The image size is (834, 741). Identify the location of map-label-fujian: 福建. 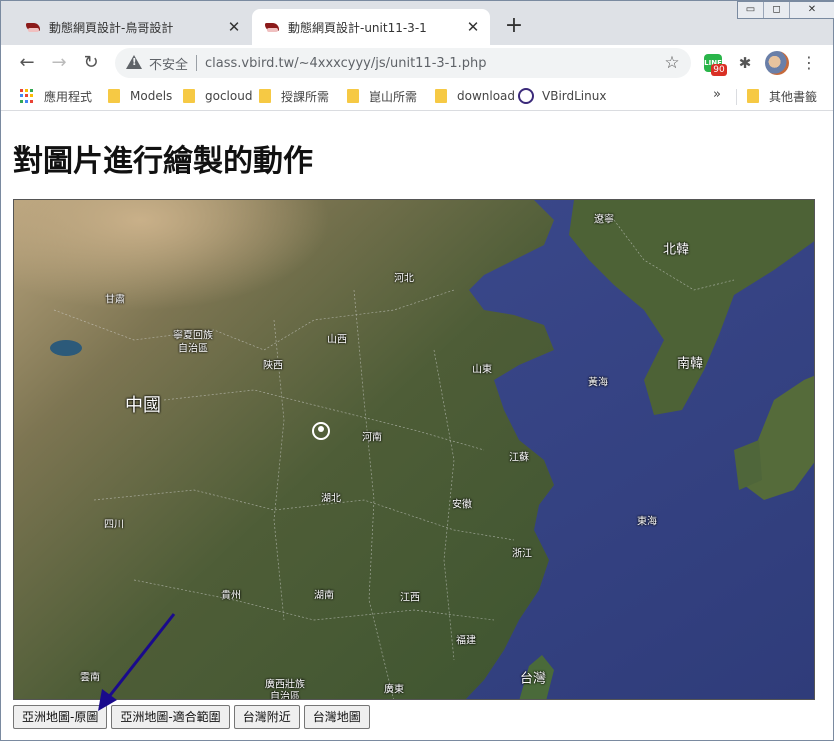
(466, 641).